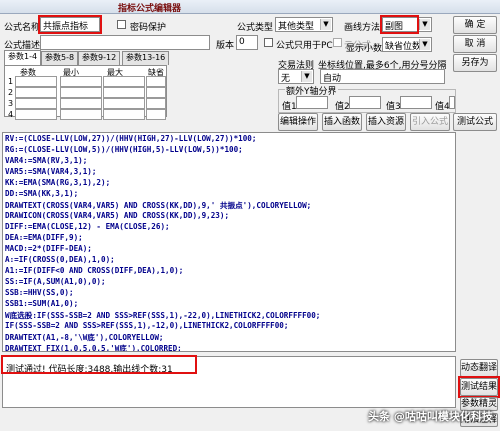 The image size is (500, 431). What do you see at coordinates (23, 57) in the screenshot?
I see `tab-params-1-4: 参数1-4` at bounding box center [23, 57].